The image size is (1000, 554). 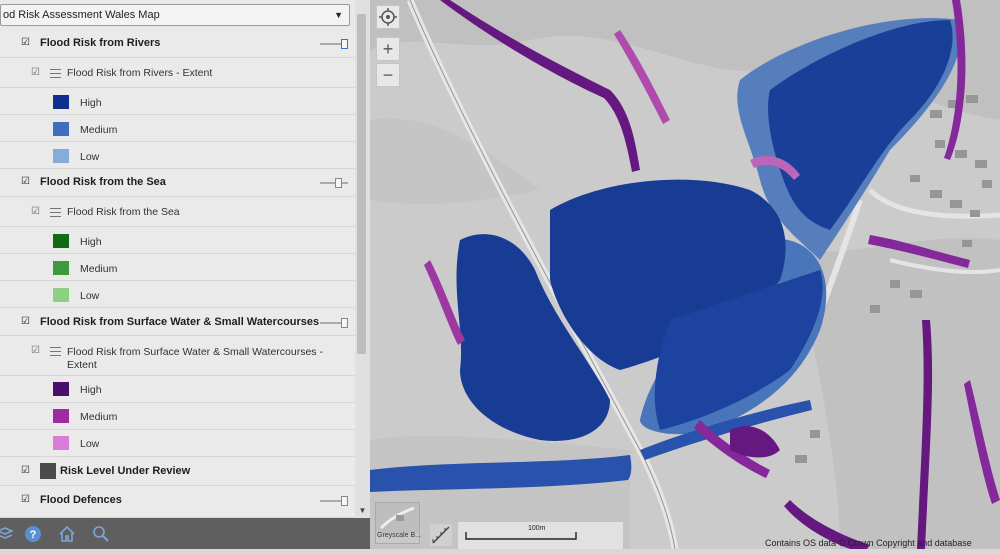 What do you see at coordinates (48, 471) in the screenshot?
I see `legend-swatch-review` at bounding box center [48, 471].